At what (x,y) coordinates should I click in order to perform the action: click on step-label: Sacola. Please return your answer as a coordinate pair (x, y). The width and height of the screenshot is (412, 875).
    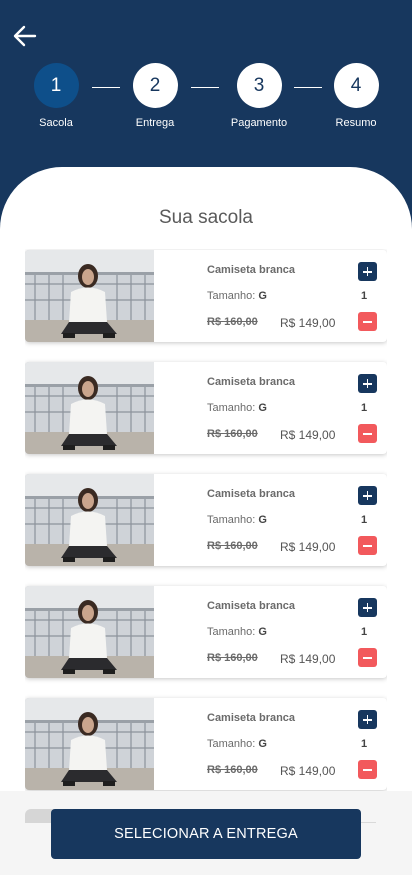
    Looking at the image, I should click on (56, 123).